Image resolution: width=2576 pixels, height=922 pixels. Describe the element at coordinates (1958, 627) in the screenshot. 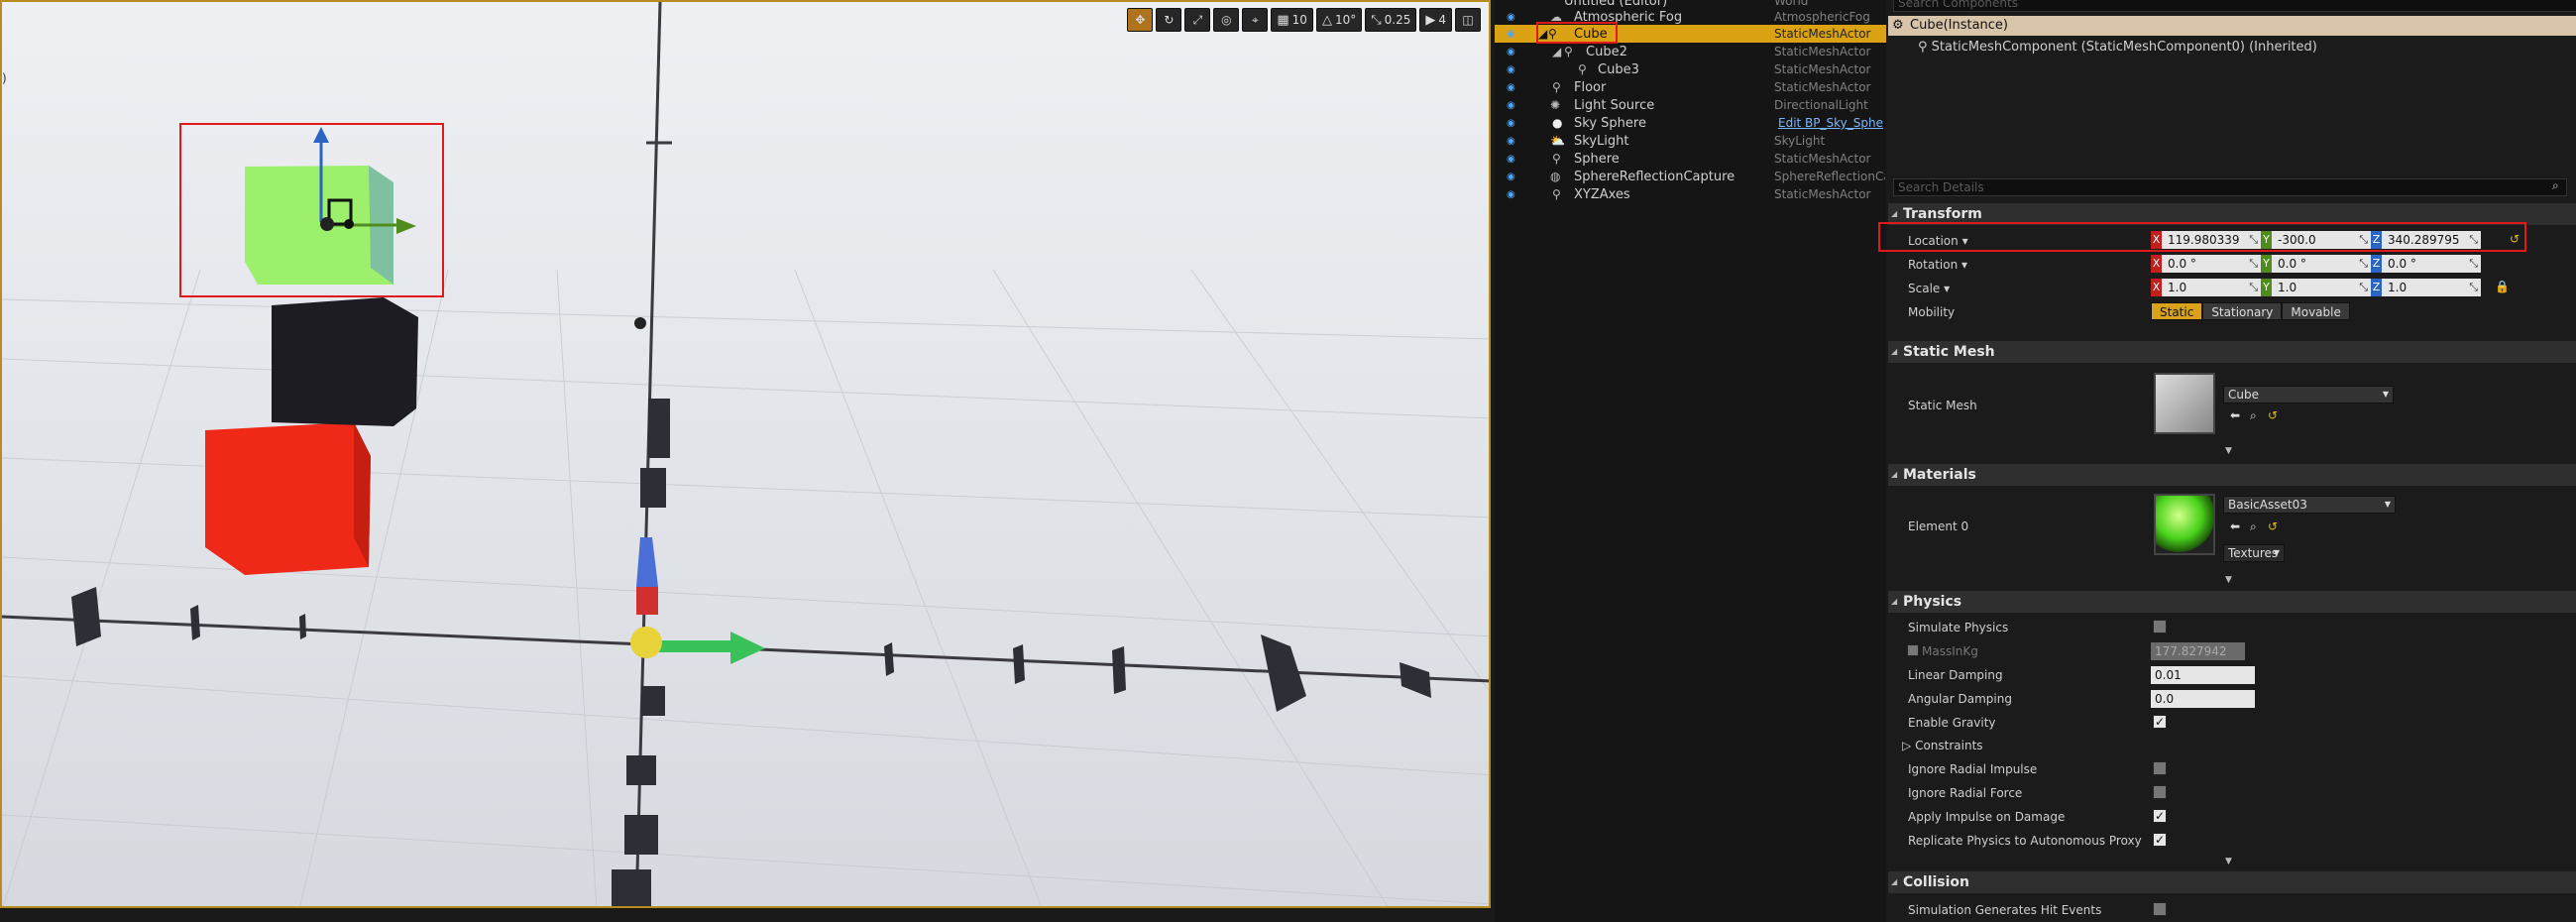

I see `simulate-physics-label: Simulate Physics` at that location.